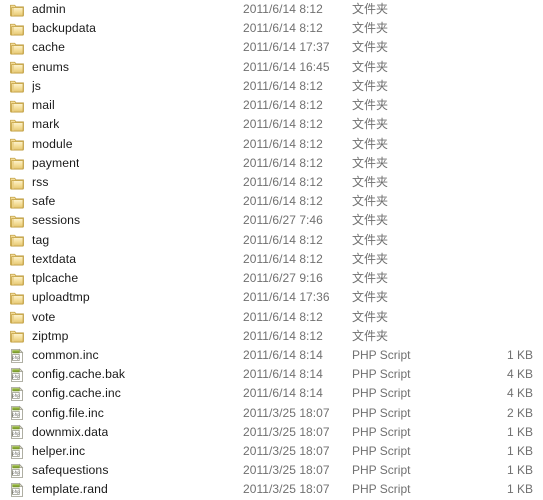  Describe the element at coordinates (70, 470) in the screenshot. I see `item-name-label: safequestions` at that location.